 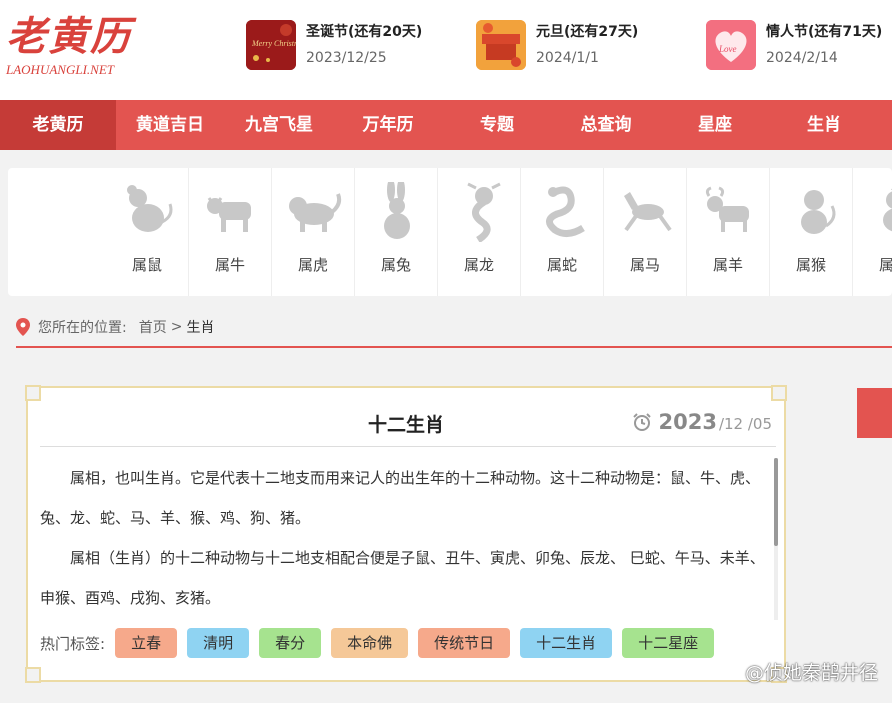 I want to click on zodiac-item-rooster: 属鸡, so click(x=872, y=232).